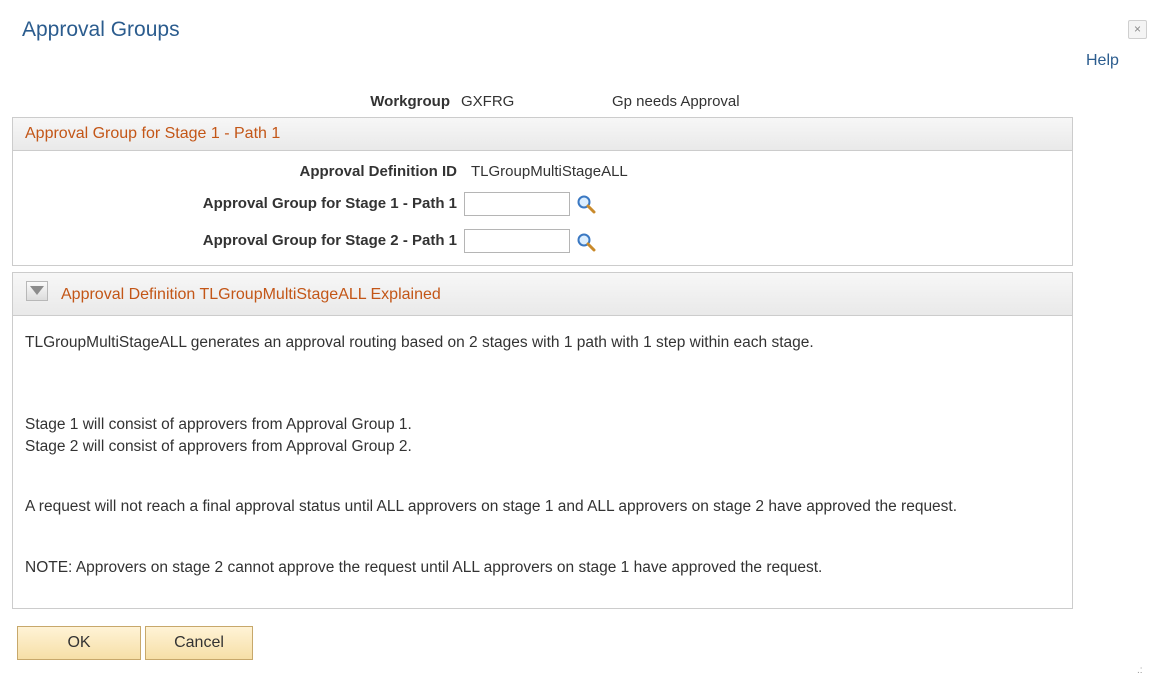  I want to click on collapse-toggle-icon, so click(37, 291).